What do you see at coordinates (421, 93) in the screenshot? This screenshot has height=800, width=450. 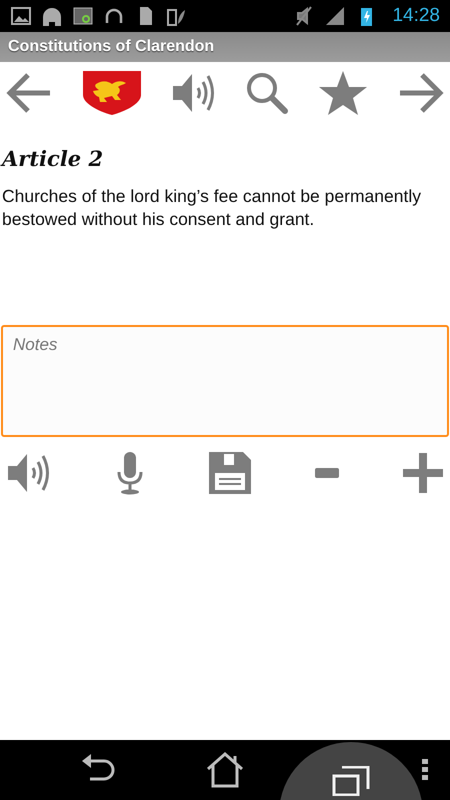 I see `forward-arrow-icon` at bounding box center [421, 93].